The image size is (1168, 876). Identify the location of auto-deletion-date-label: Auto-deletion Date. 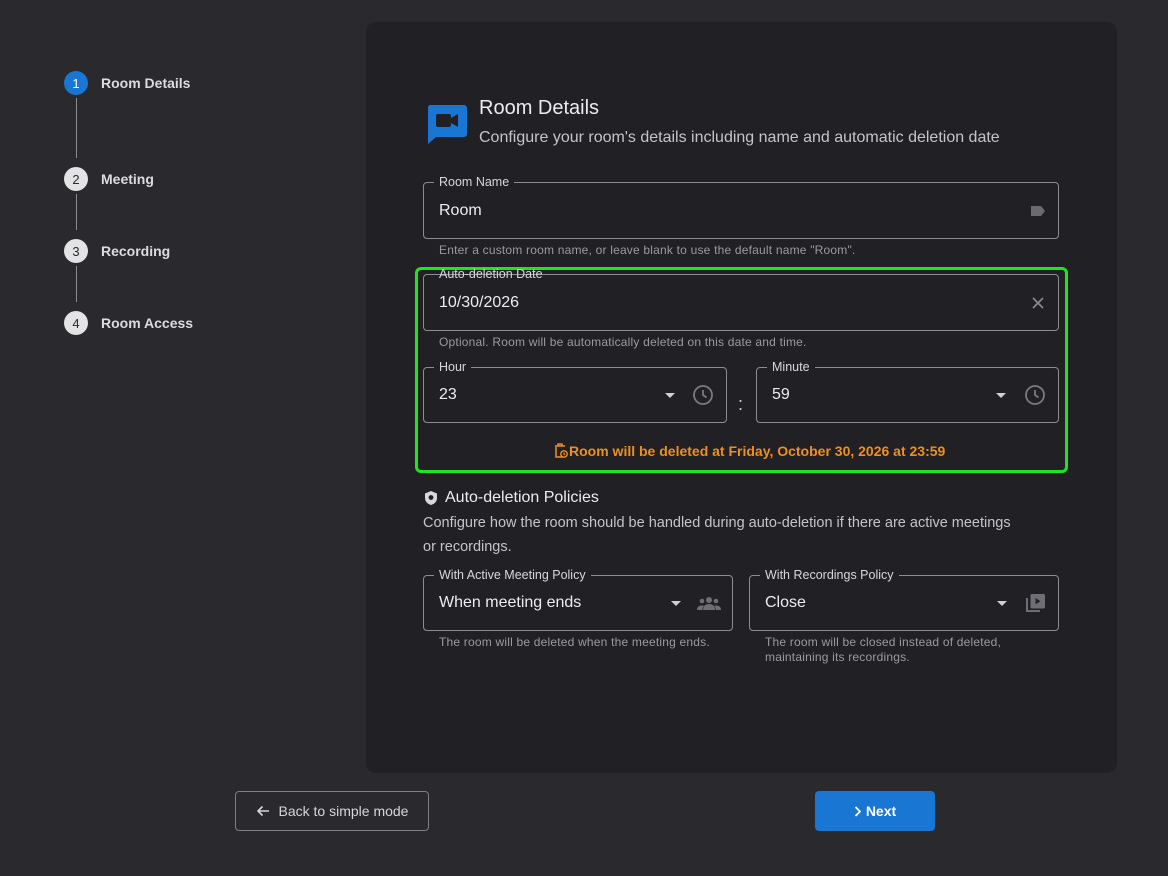
(491, 274).